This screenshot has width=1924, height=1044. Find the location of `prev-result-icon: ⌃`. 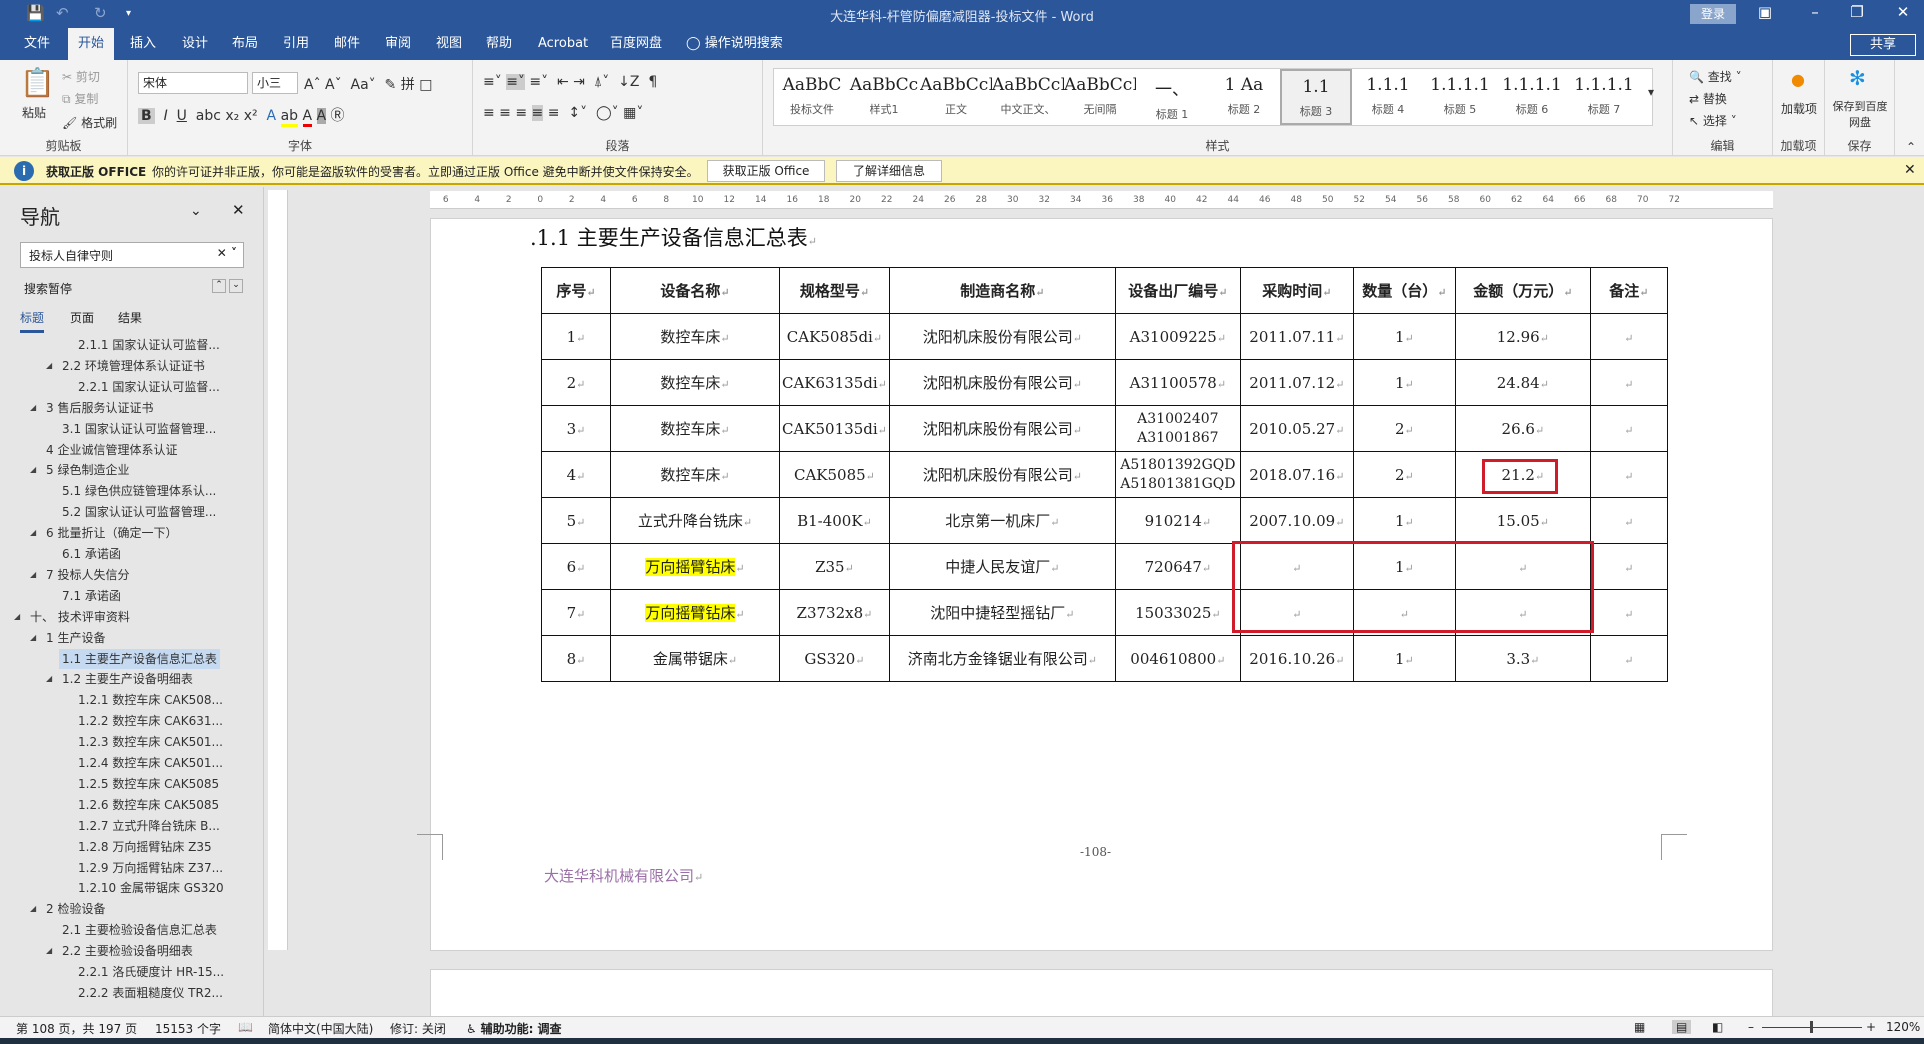

prev-result-icon: ⌃ is located at coordinates (219, 286).